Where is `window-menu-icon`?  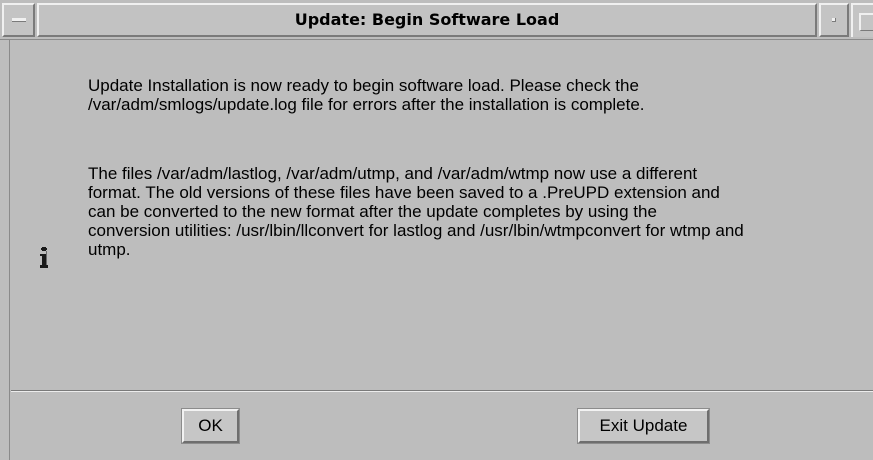 window-menu-icon is located at coordinates (19, 20).